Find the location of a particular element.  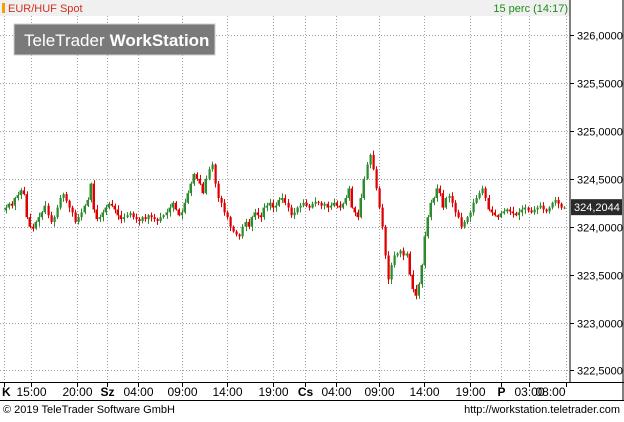

symbol-label: EUR/HUF Spot is located at coordinates (45, 9).